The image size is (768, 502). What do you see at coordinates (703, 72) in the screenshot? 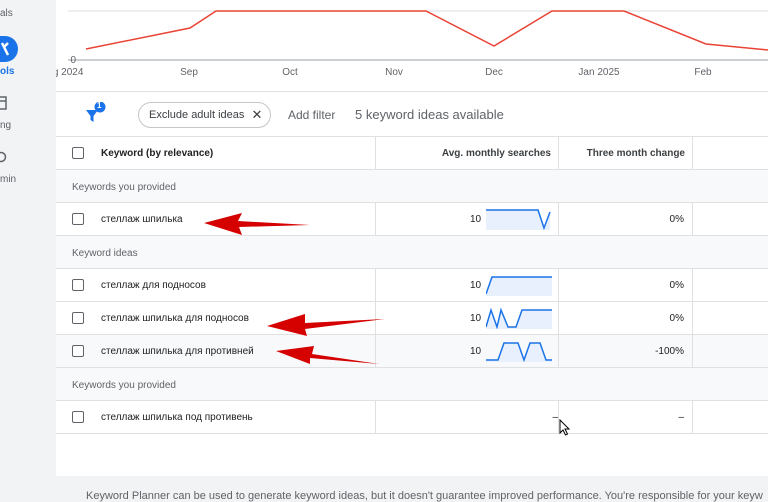
I see `x-label-feb: Feb` at bounding box center [703, 72].